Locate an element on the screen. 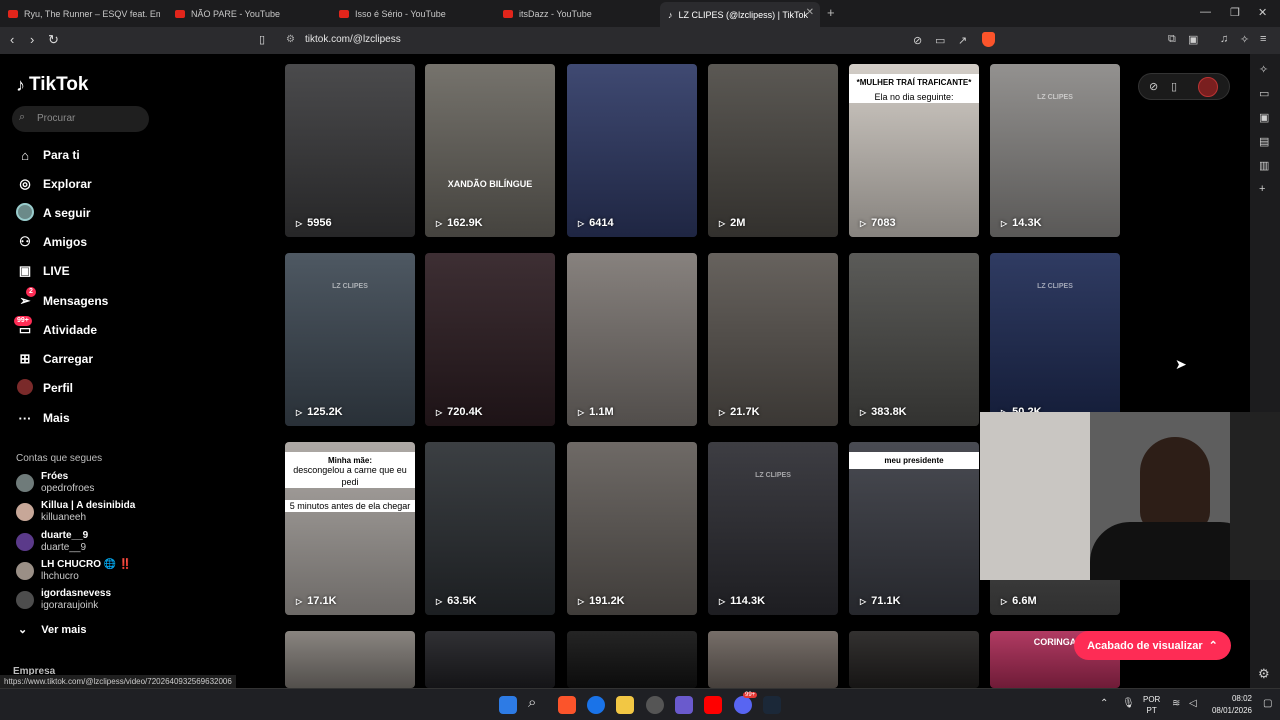 This screenshot has width=1280, height=720. followed-account: duarte__9 duarte__9 is located at coordinates (52, 542).